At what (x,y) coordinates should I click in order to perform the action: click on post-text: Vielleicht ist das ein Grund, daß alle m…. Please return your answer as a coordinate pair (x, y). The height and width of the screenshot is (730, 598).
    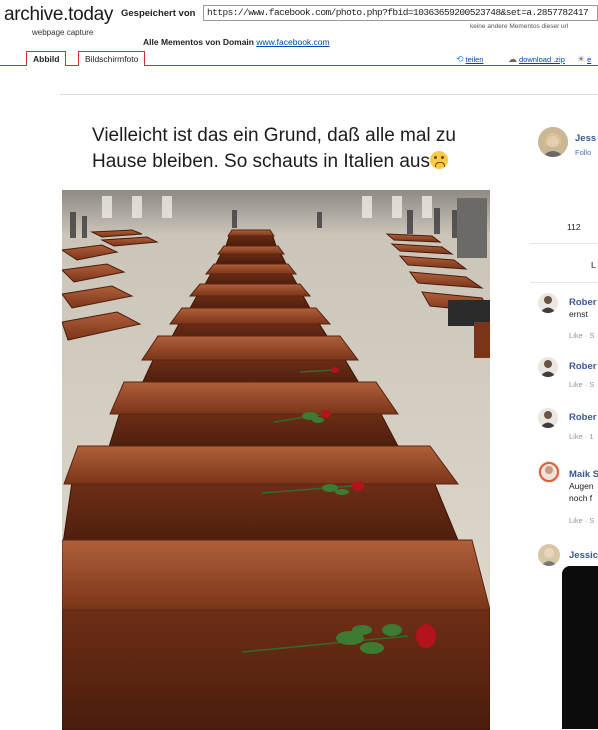
    Looking at the image, I should click on (277, 149).